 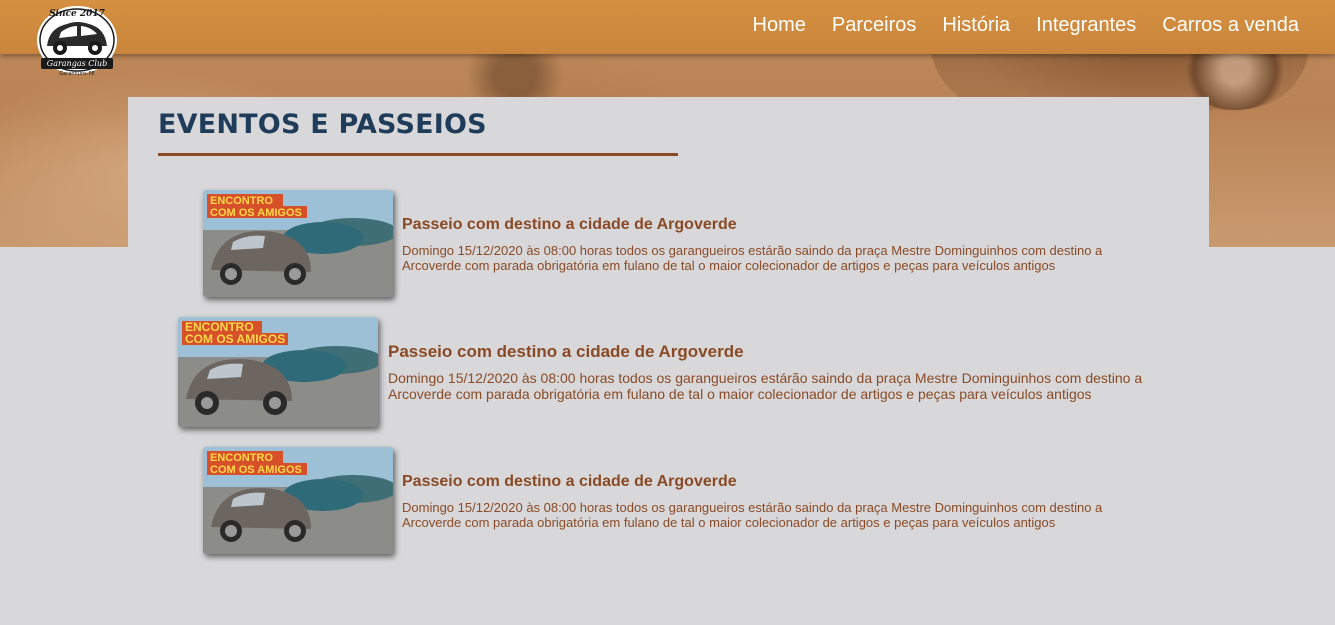 I want to click on club-logo: Since 2017 Garangas Club Garanhuns-PE, so click(x=77, y=40).